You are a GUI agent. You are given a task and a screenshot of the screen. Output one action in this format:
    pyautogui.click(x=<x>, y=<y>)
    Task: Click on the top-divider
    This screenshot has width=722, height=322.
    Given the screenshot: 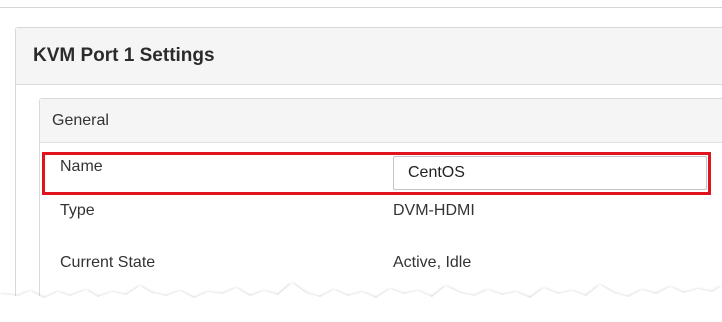 What is the action you would take?
    pyautogui.click(x=361, y=7)
    